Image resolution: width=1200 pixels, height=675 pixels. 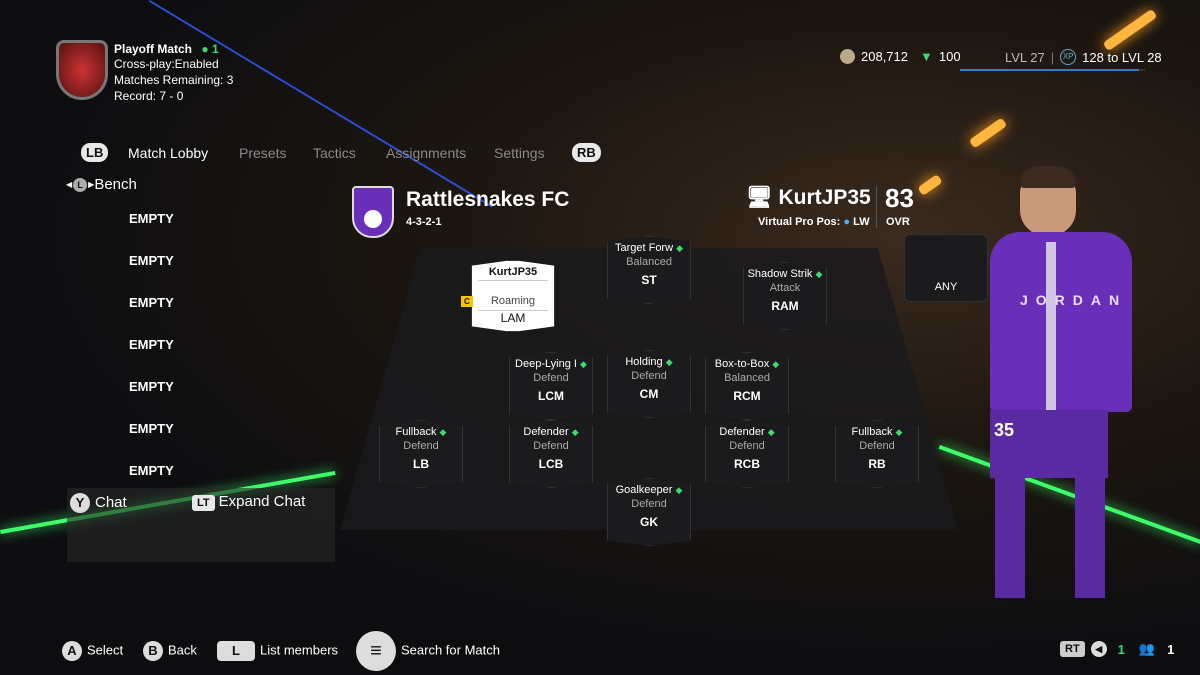 What do you see at coordinates (115, 184) in the screenshot?
I see `bench-label: Bench` at bounding box center [115, 184].